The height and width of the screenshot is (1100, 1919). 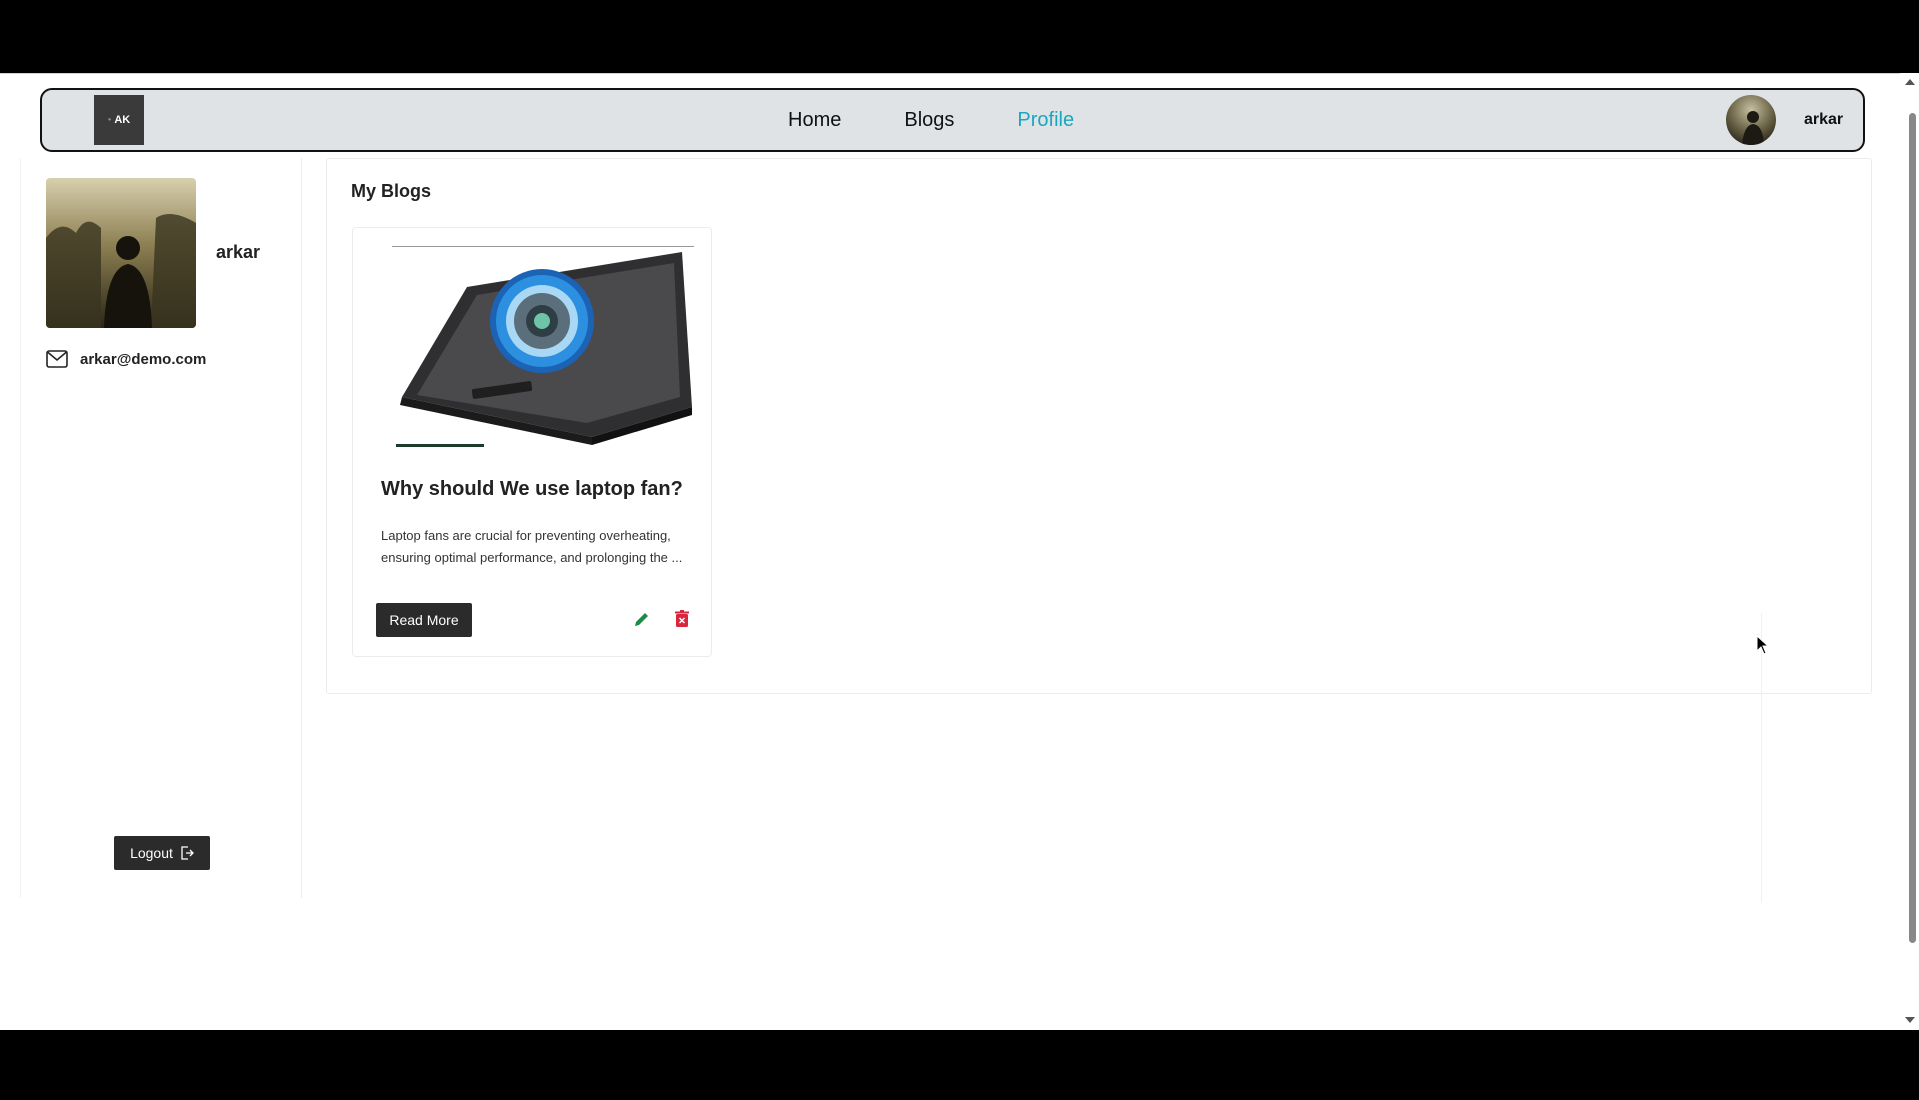 I want to click on email-row: arkar@demo.com, so click(x=126, y=359).